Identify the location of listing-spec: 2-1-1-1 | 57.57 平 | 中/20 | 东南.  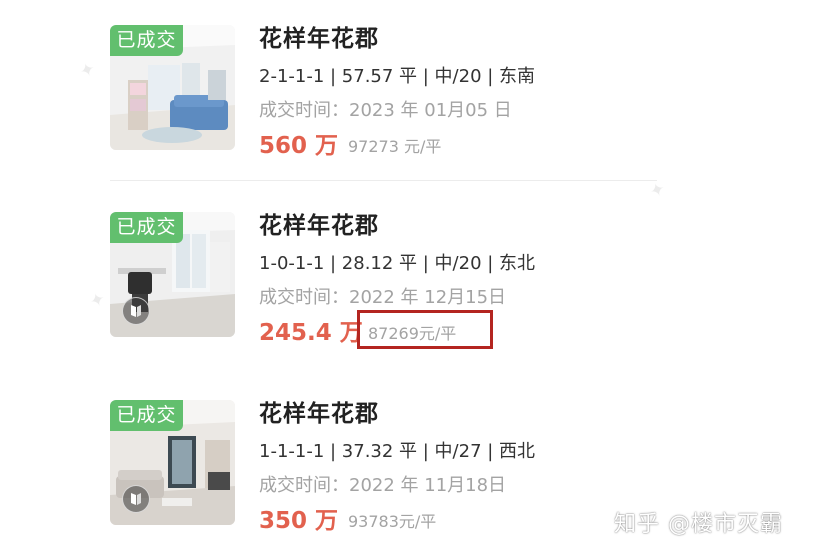
(397, 76).